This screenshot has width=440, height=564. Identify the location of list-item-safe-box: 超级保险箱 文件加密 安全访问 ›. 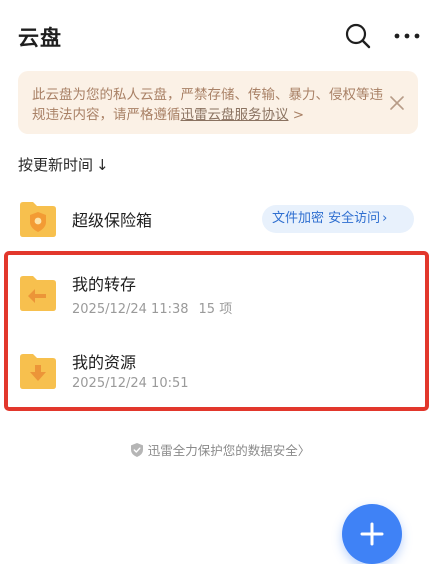
(220, 219).